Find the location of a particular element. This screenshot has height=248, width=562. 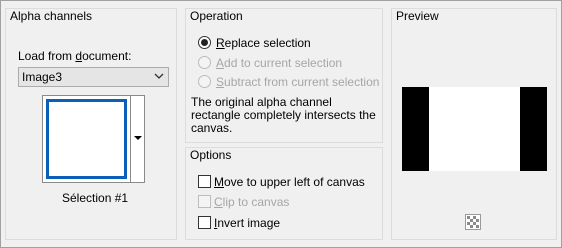

dropdown-arrow-icon is located at coordinates (138, 138).